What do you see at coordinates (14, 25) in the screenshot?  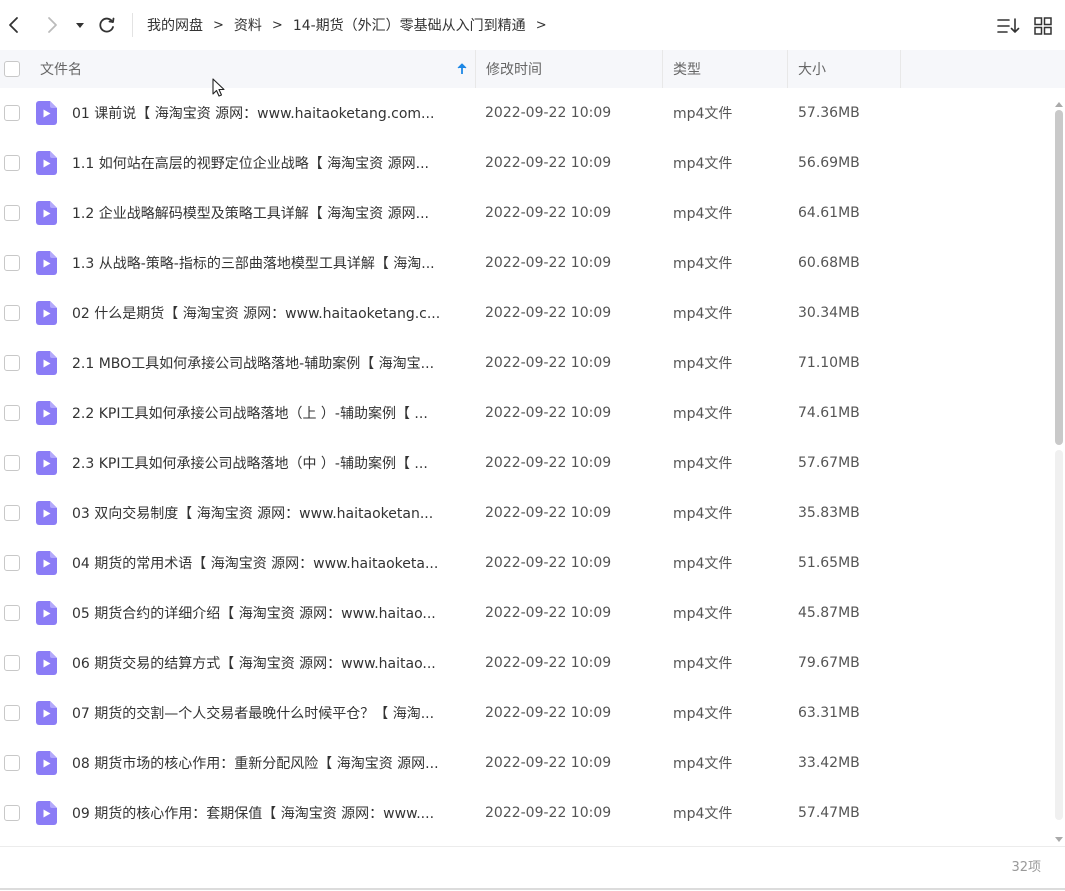 I see `back-icon` at bounding box center [14, 25].